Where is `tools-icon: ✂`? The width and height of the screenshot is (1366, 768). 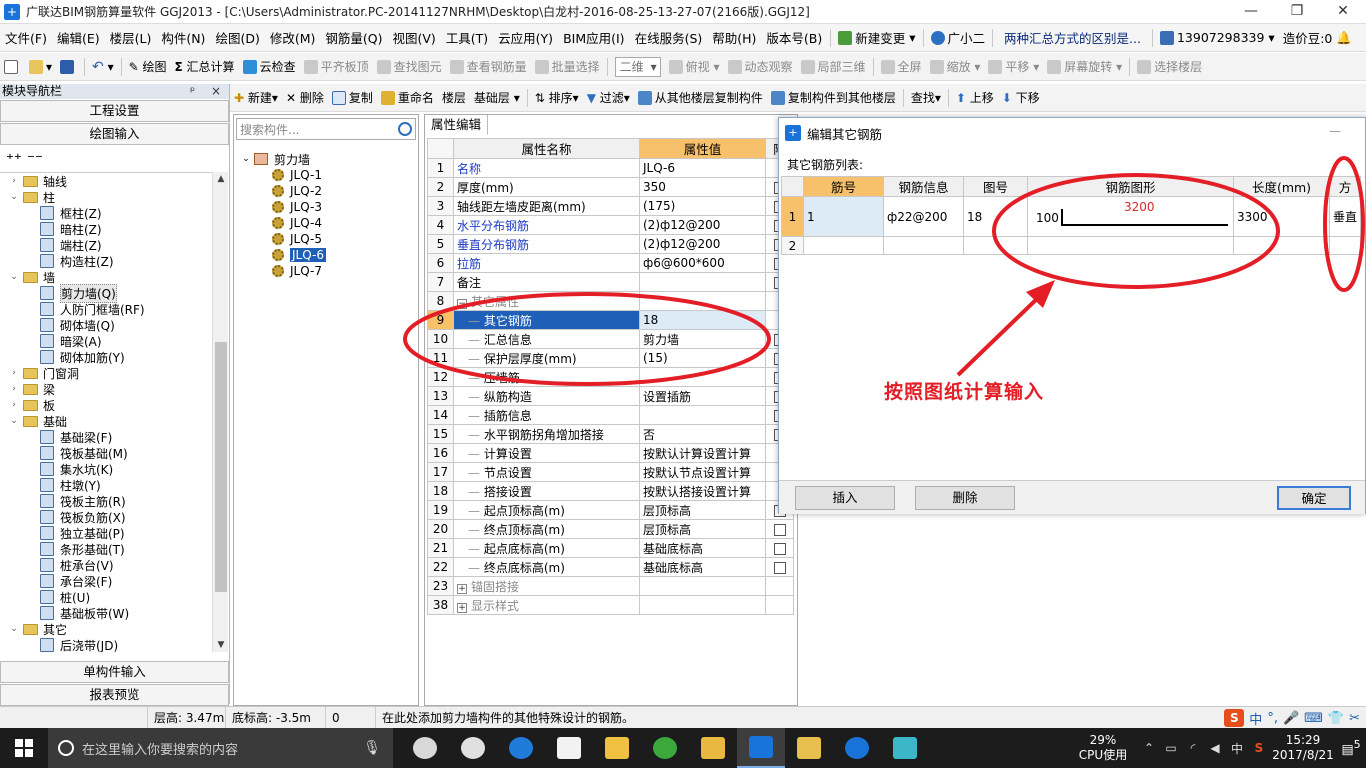
tools-icon: ✂ is located at coordinates (1354, 718).